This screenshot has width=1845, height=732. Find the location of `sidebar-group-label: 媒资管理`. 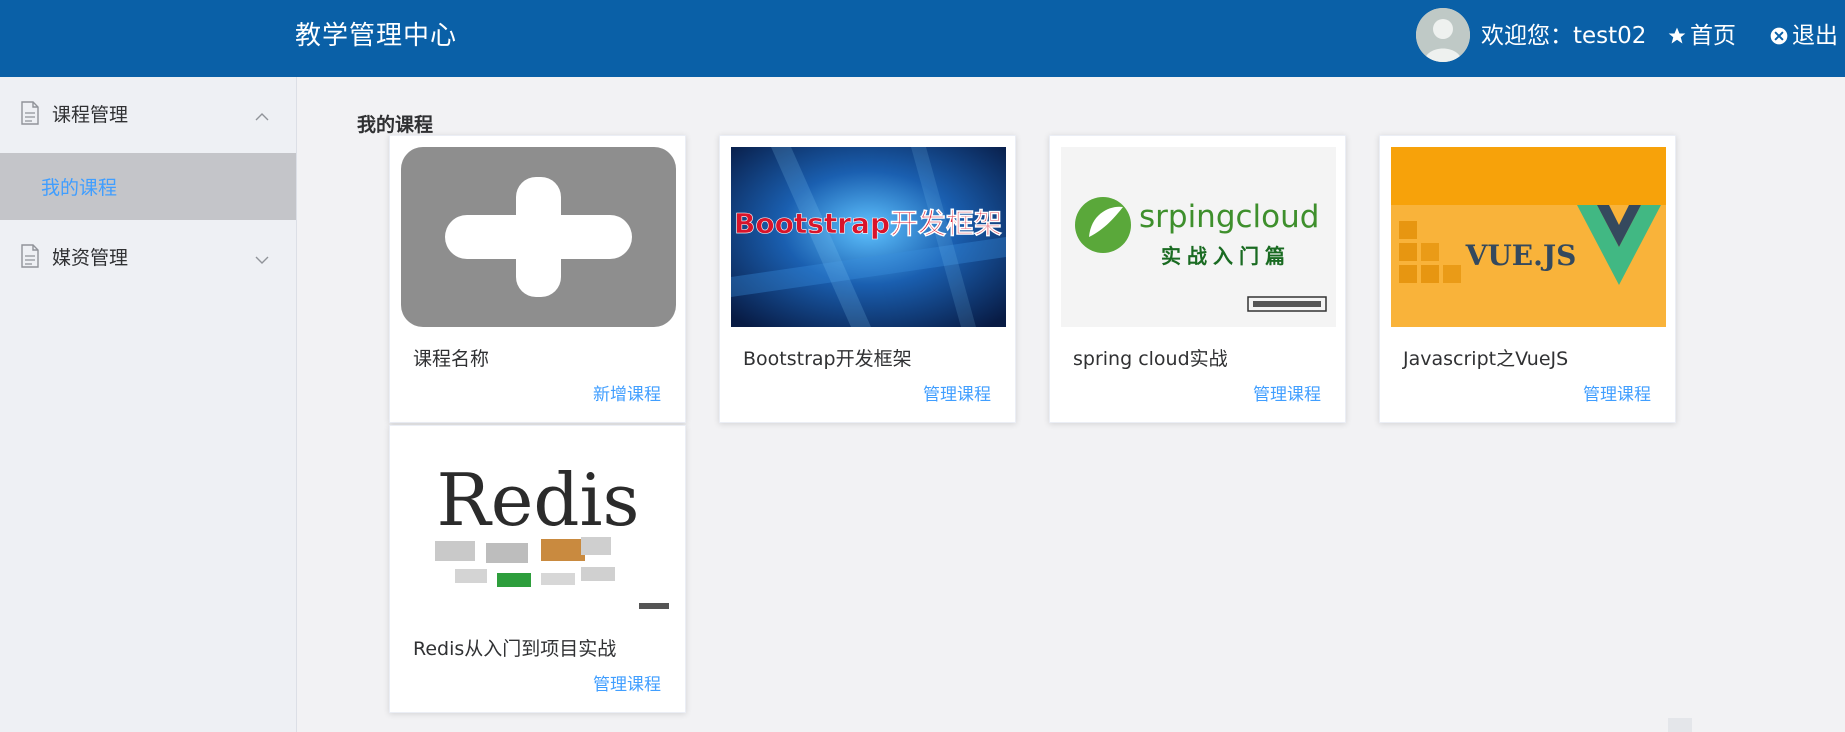

sidebar-group-label: 媒资管理 is located at coordinates (90, 257).